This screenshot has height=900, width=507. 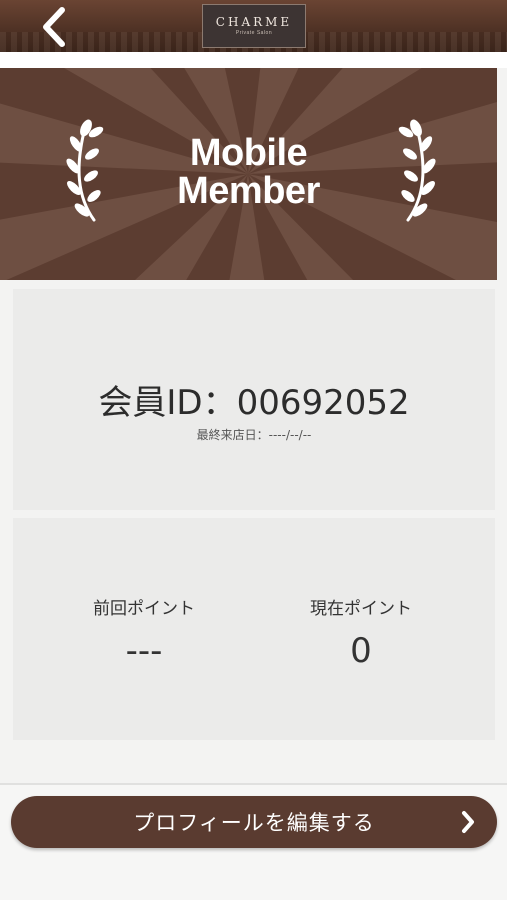 I want to click on current-points-label: 現在ポイント, so click(x=361, y=609).